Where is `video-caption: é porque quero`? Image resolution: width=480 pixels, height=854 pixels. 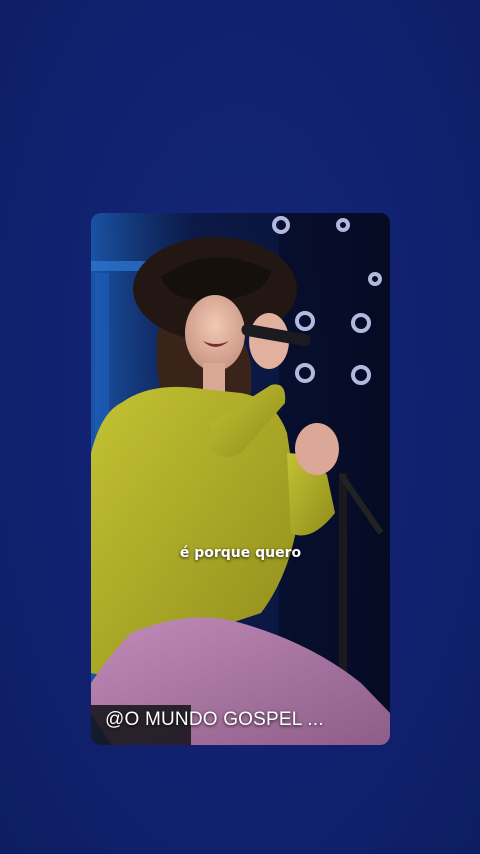 video-caption: é porque quero is located at coordinates (240, 553).